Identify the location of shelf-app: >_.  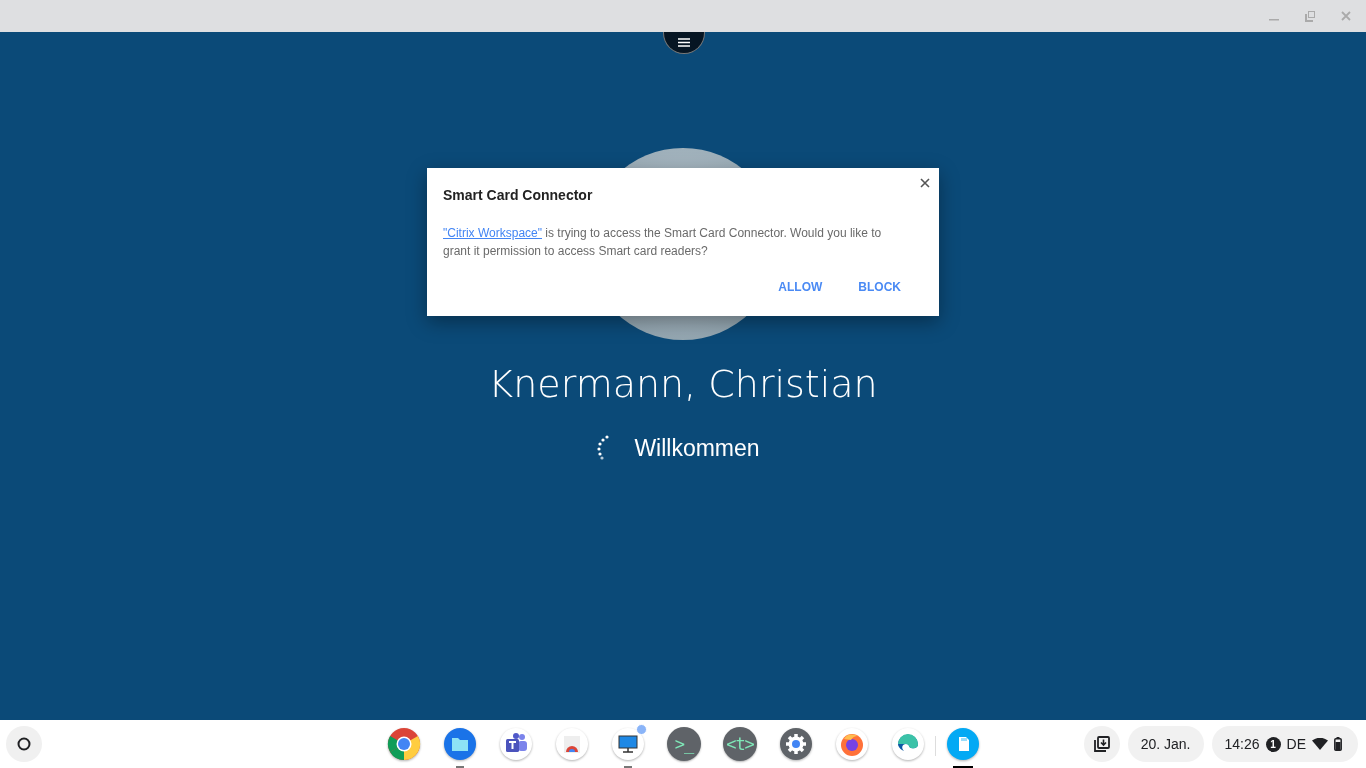
(684, 746).